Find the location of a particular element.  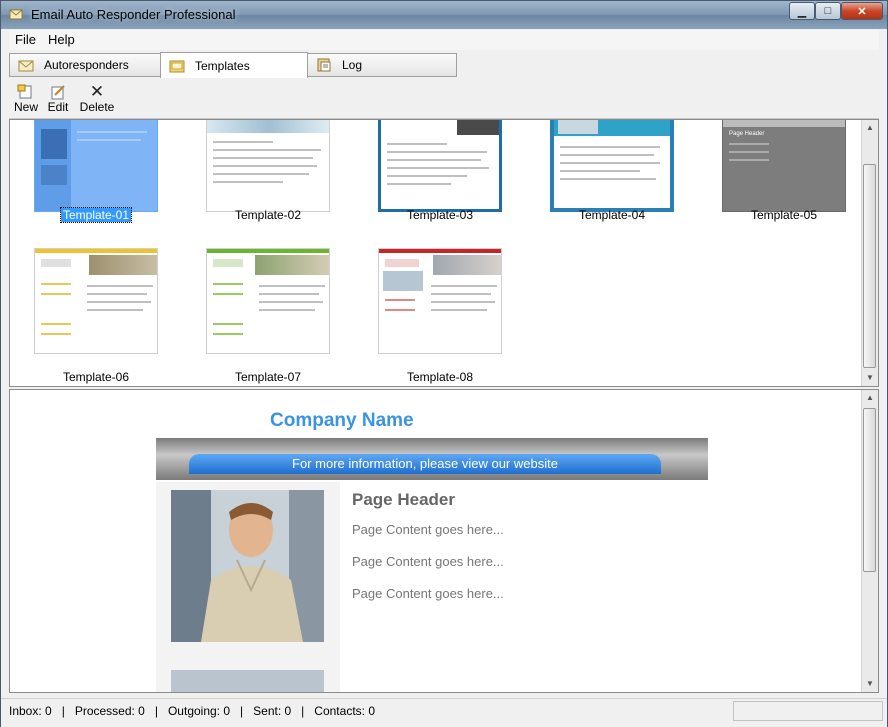

template-folder-icon is located at coordinates (177, 66).